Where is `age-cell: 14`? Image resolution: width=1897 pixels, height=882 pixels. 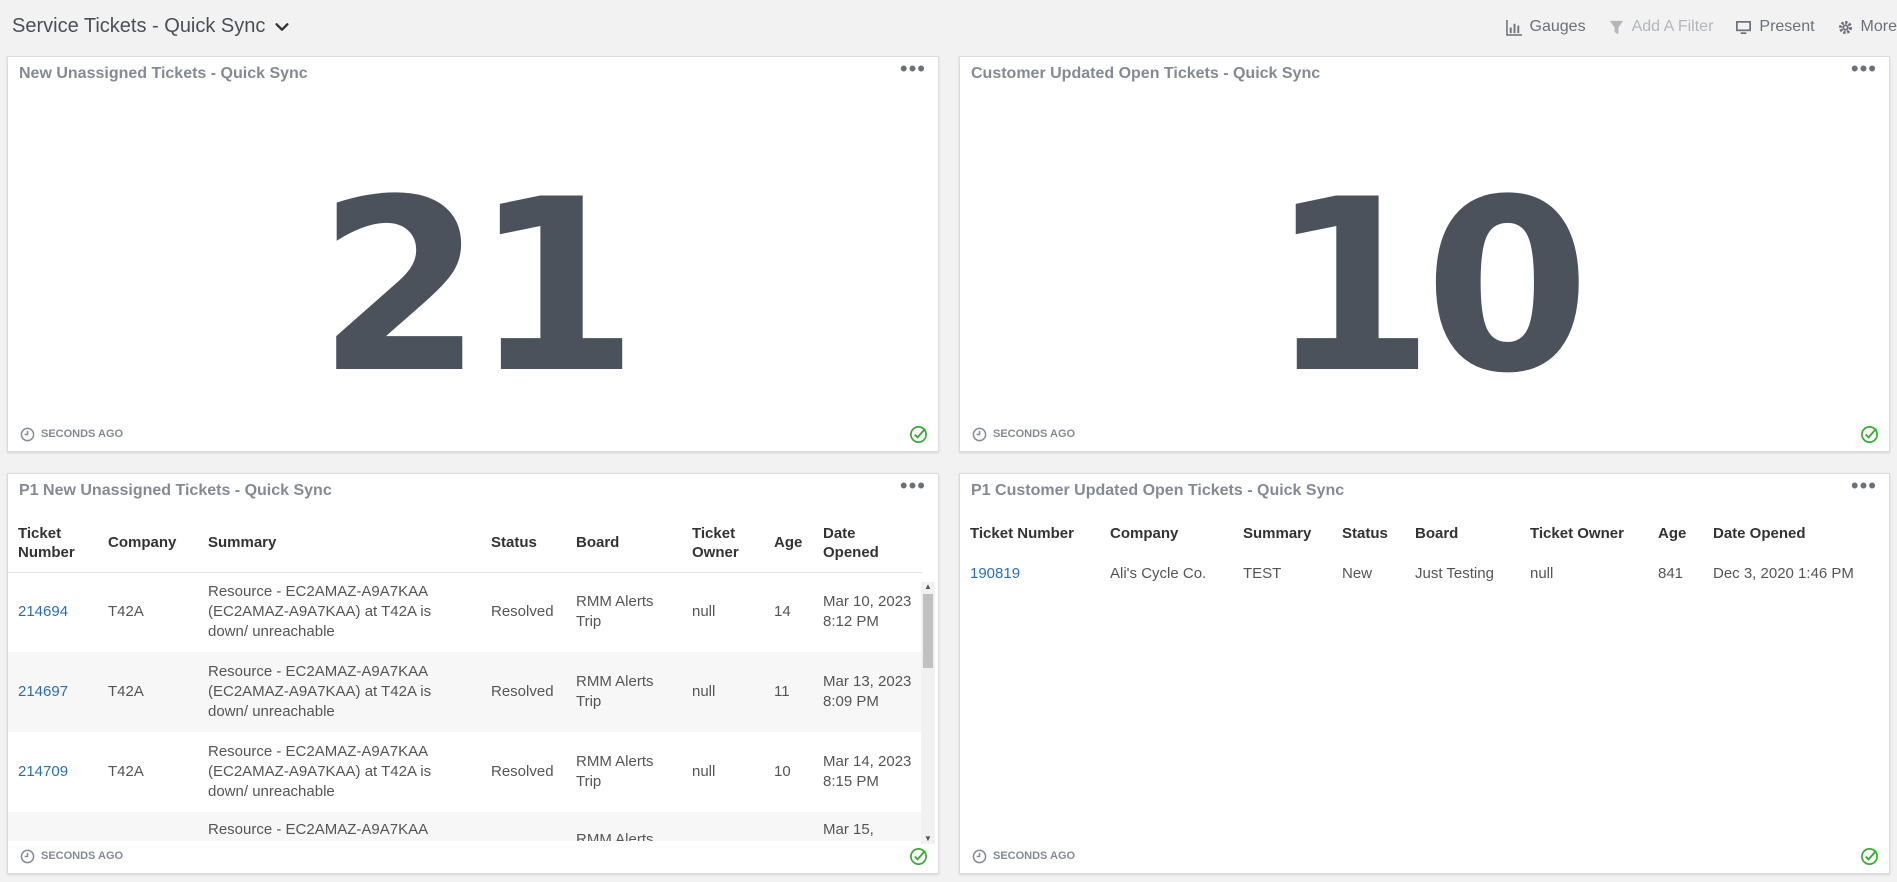
age-cell: 14 is located at coordinates (782, 612).